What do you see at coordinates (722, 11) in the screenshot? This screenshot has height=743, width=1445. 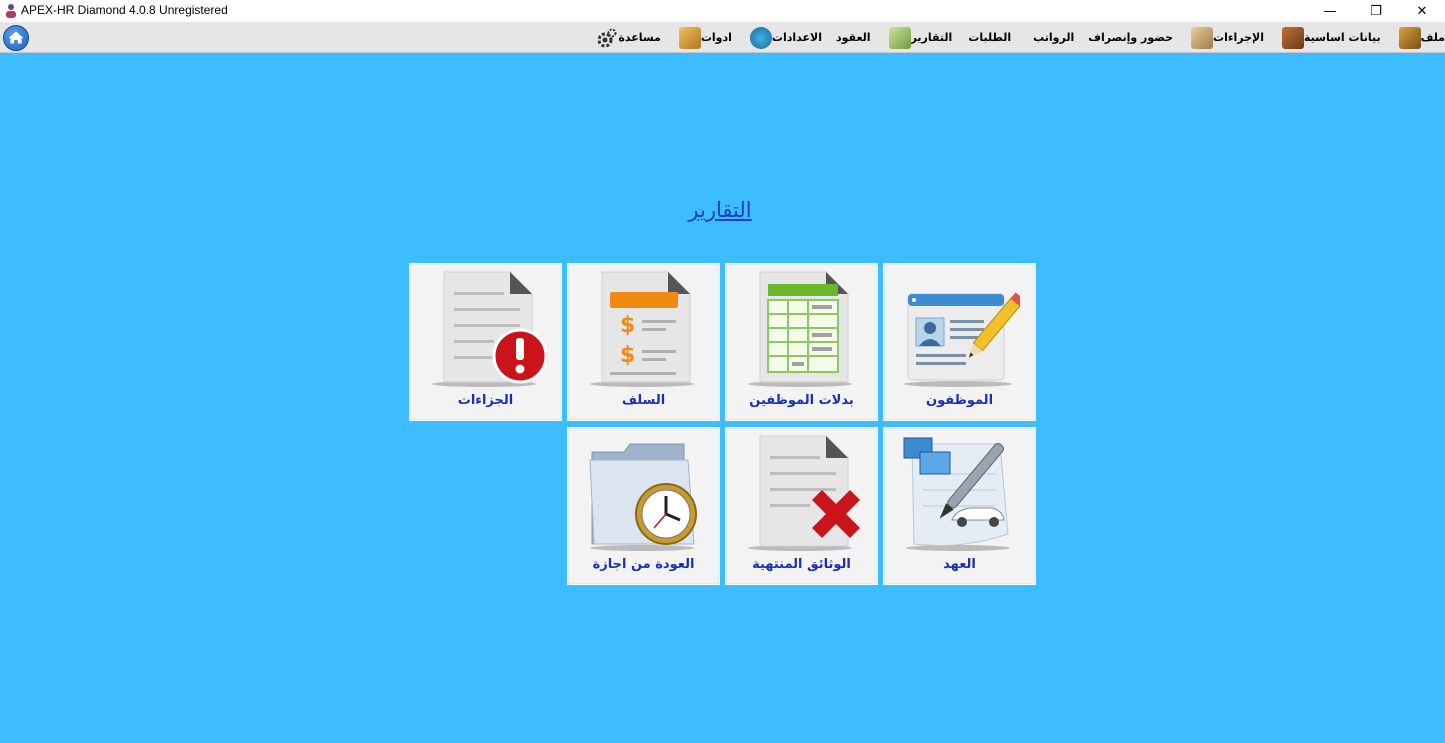 I see `title-bar: APEX-HR Diamond 4.0.8 Unregistered — ❐ ✕` at bounding box center [722, 11].